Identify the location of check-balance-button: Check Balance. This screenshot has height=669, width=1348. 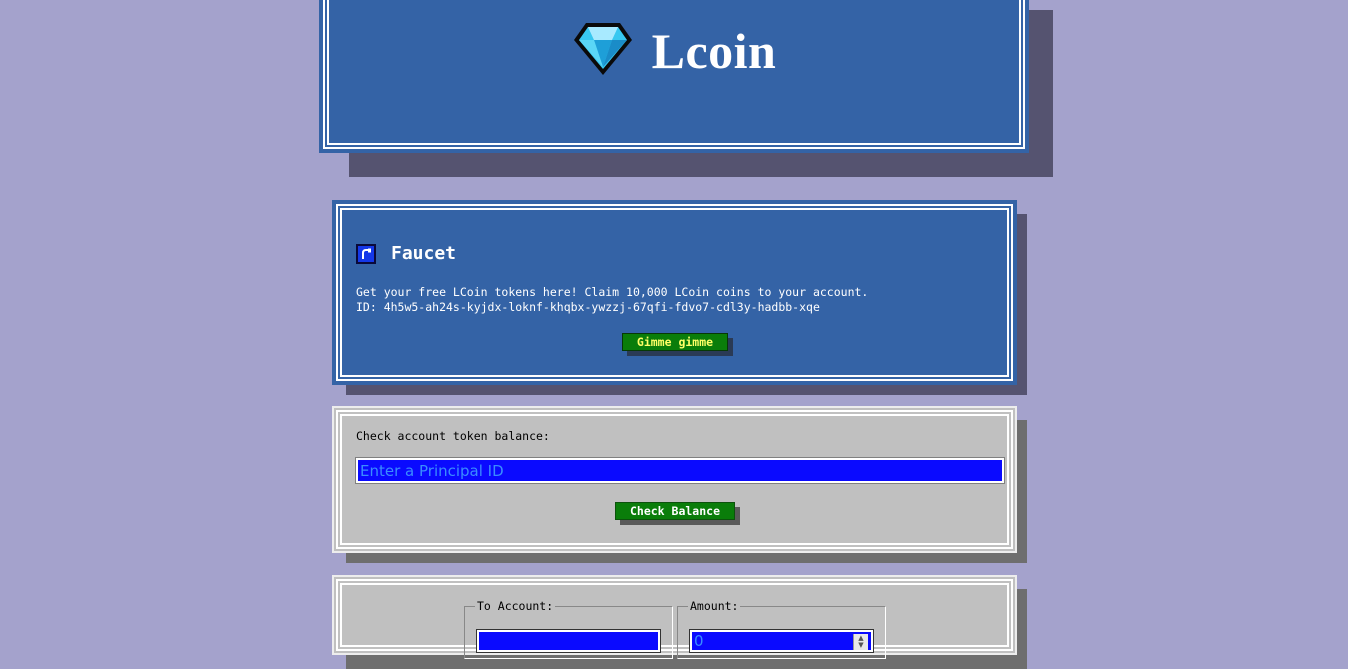
(675, 511).